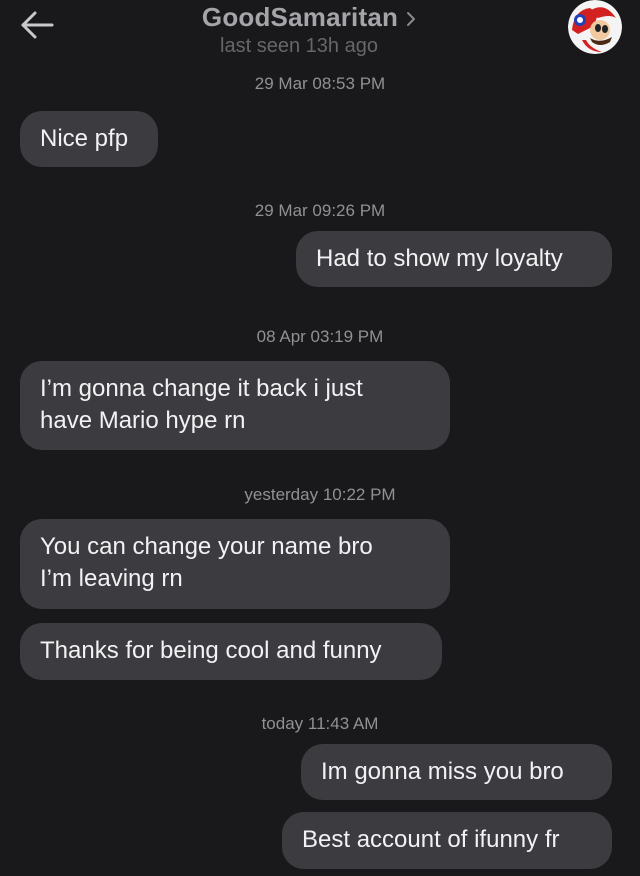 This screenshot has width=640, height=876. What do you see at coordinates (299, 46) in the screenshot?
I see `last-seen-status: last seen 13h ago` at bounding box center [299, 46].